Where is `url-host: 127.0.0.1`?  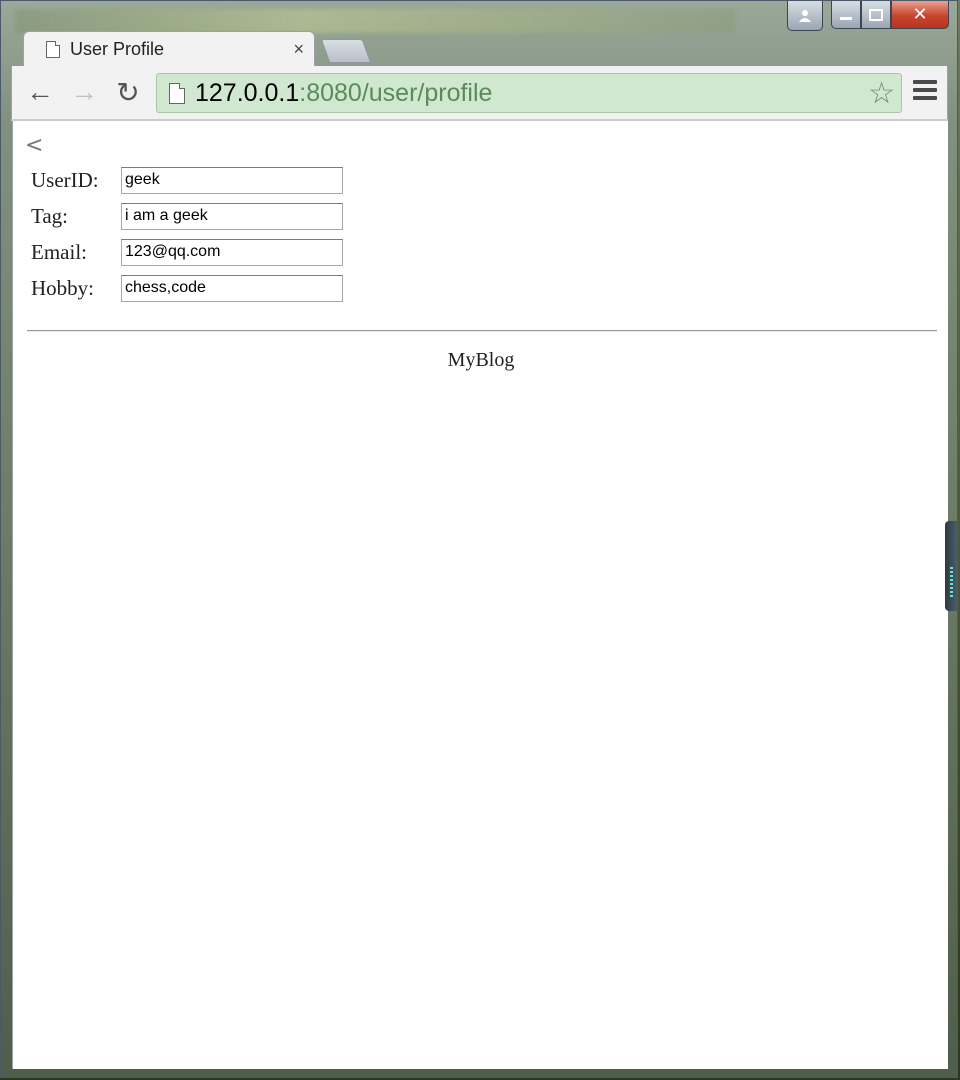
url-host: 127.0.0.1 is located at coordinates (247, 93).